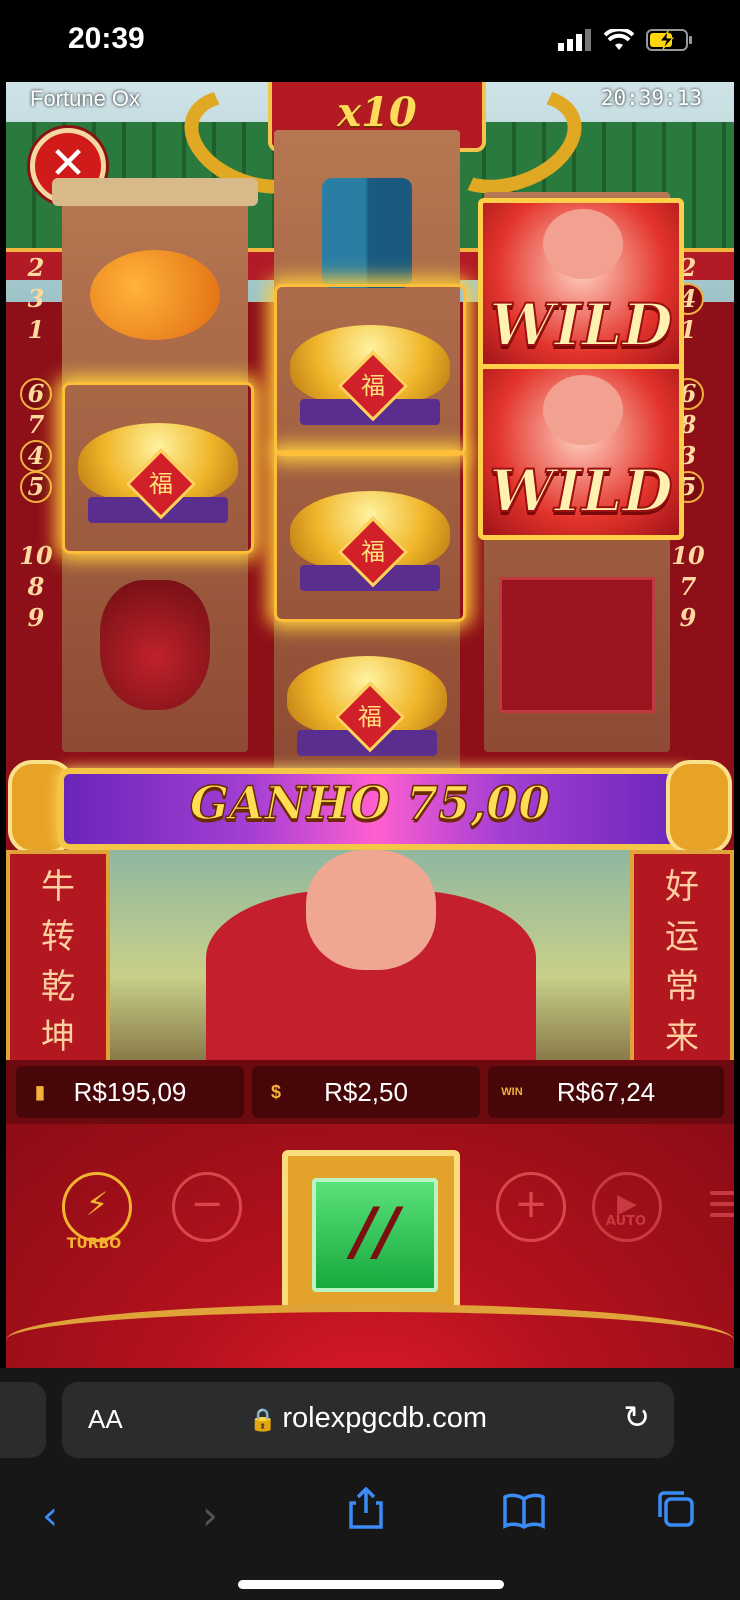 The height and width of the screenshot is (1600, 740). I want to click on balance-display: ▮ R$195,09, so click(130, 1092).